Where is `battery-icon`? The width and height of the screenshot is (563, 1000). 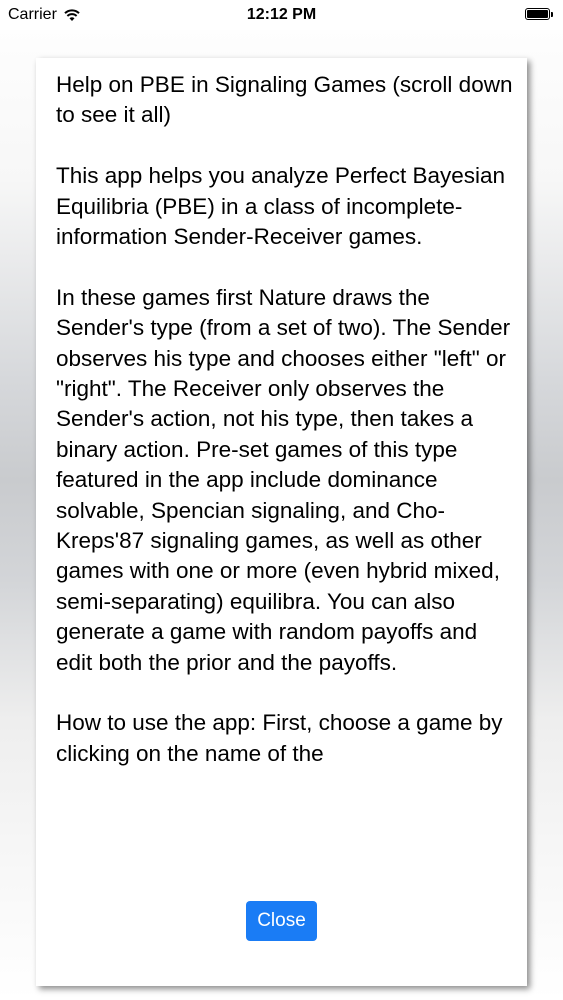
battery-icon is located at coordinates (540, 15).